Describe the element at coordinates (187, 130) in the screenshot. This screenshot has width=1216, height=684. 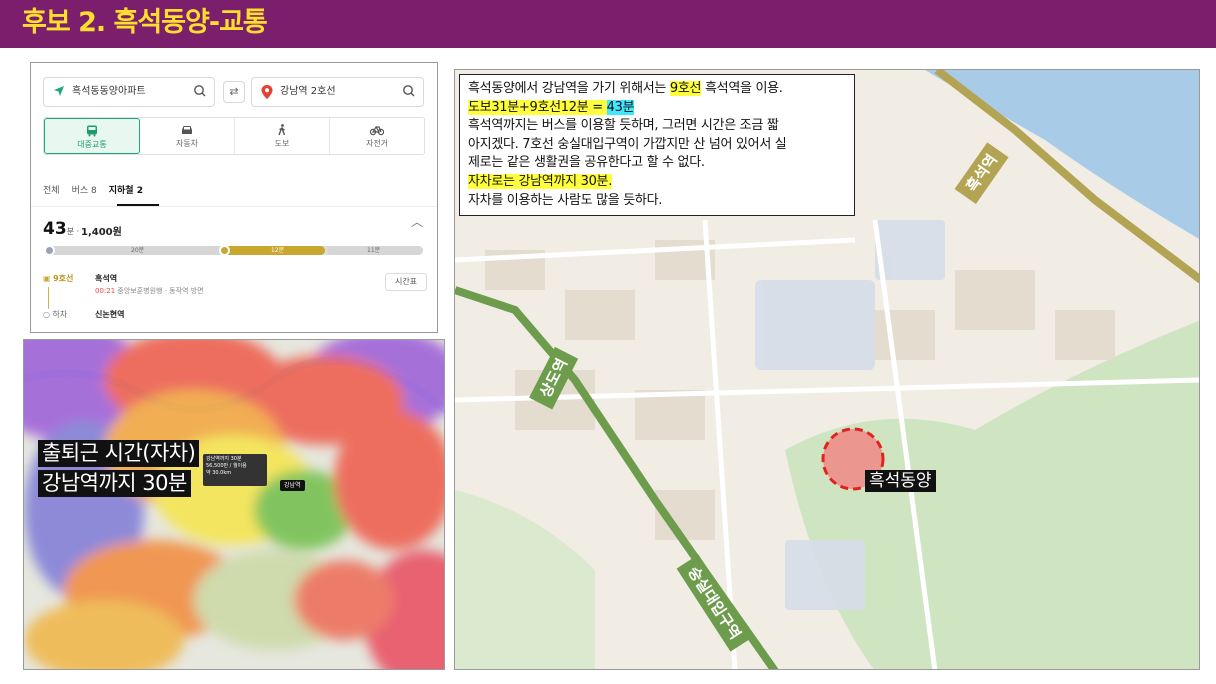
I see `car-icon` at that location.